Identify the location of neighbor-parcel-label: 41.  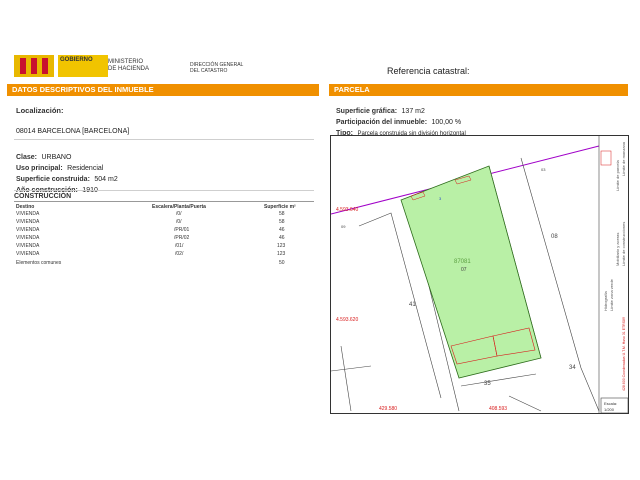
(412, 305).